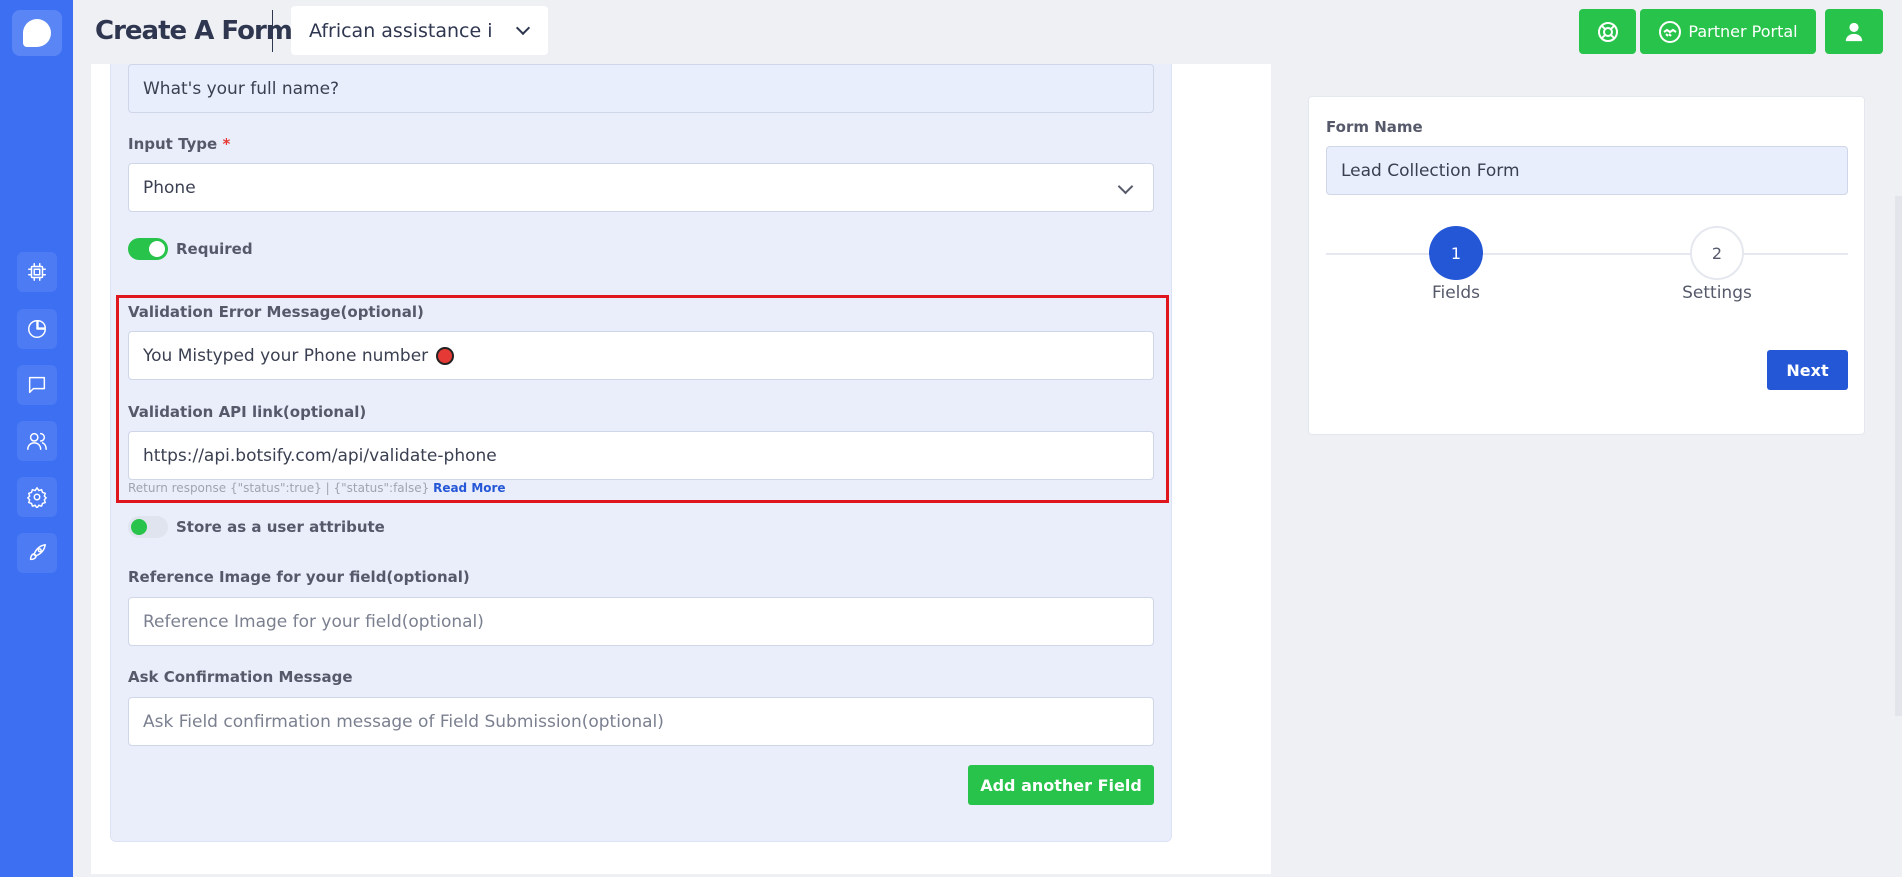 This screenshot has height=877, width=1902. I want to click on bot-selector: African assistance i, so click(419, 30).